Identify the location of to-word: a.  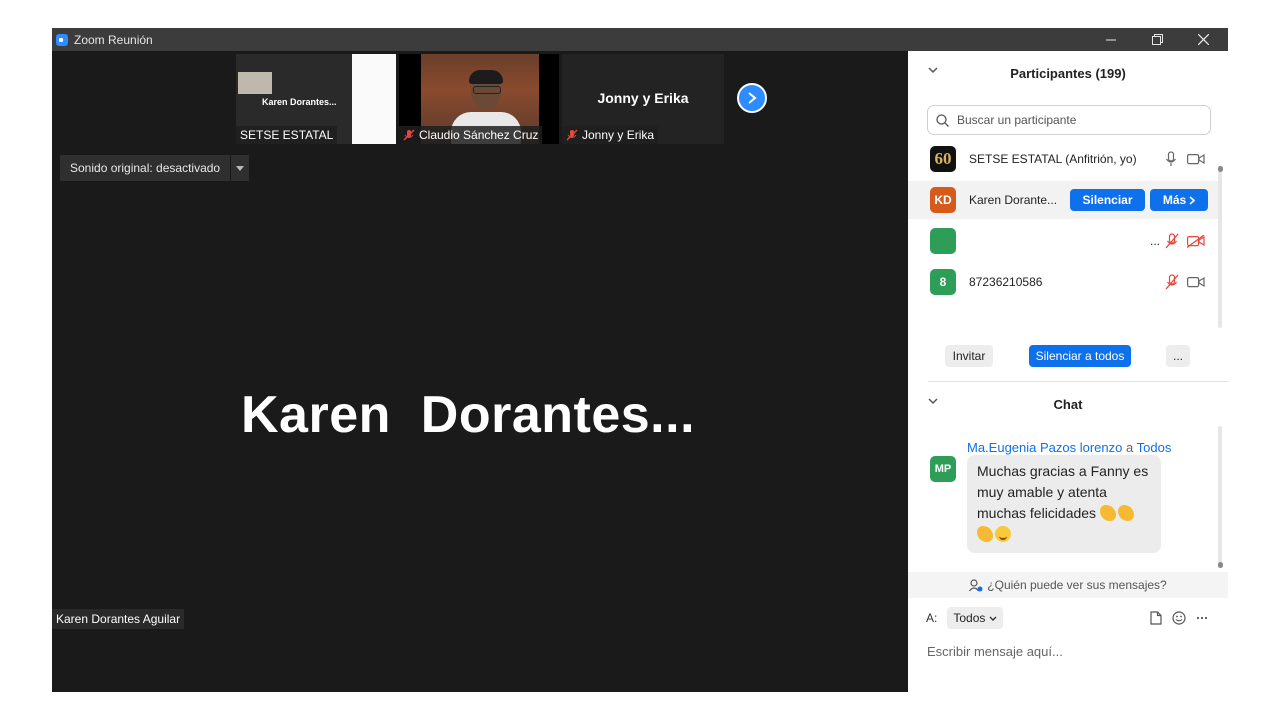
(1130, 447).